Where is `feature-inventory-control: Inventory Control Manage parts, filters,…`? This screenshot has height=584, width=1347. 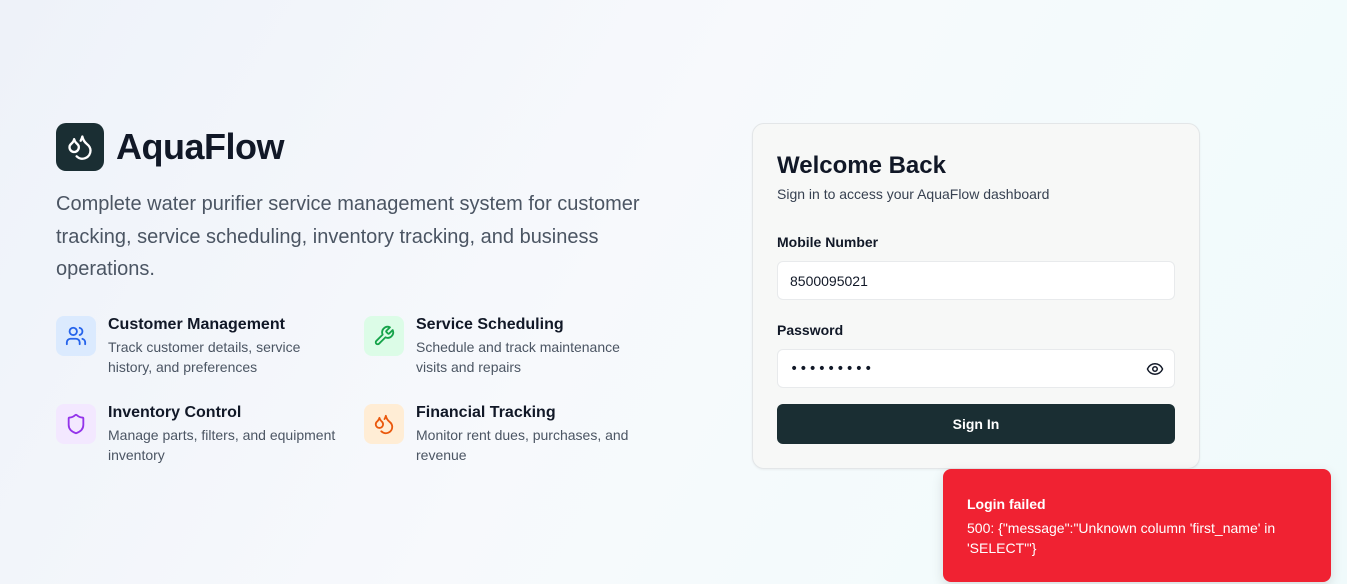
feature-inventory-control: Inventory Control Manage parts, filters,… is located at coordinates (201, 434).